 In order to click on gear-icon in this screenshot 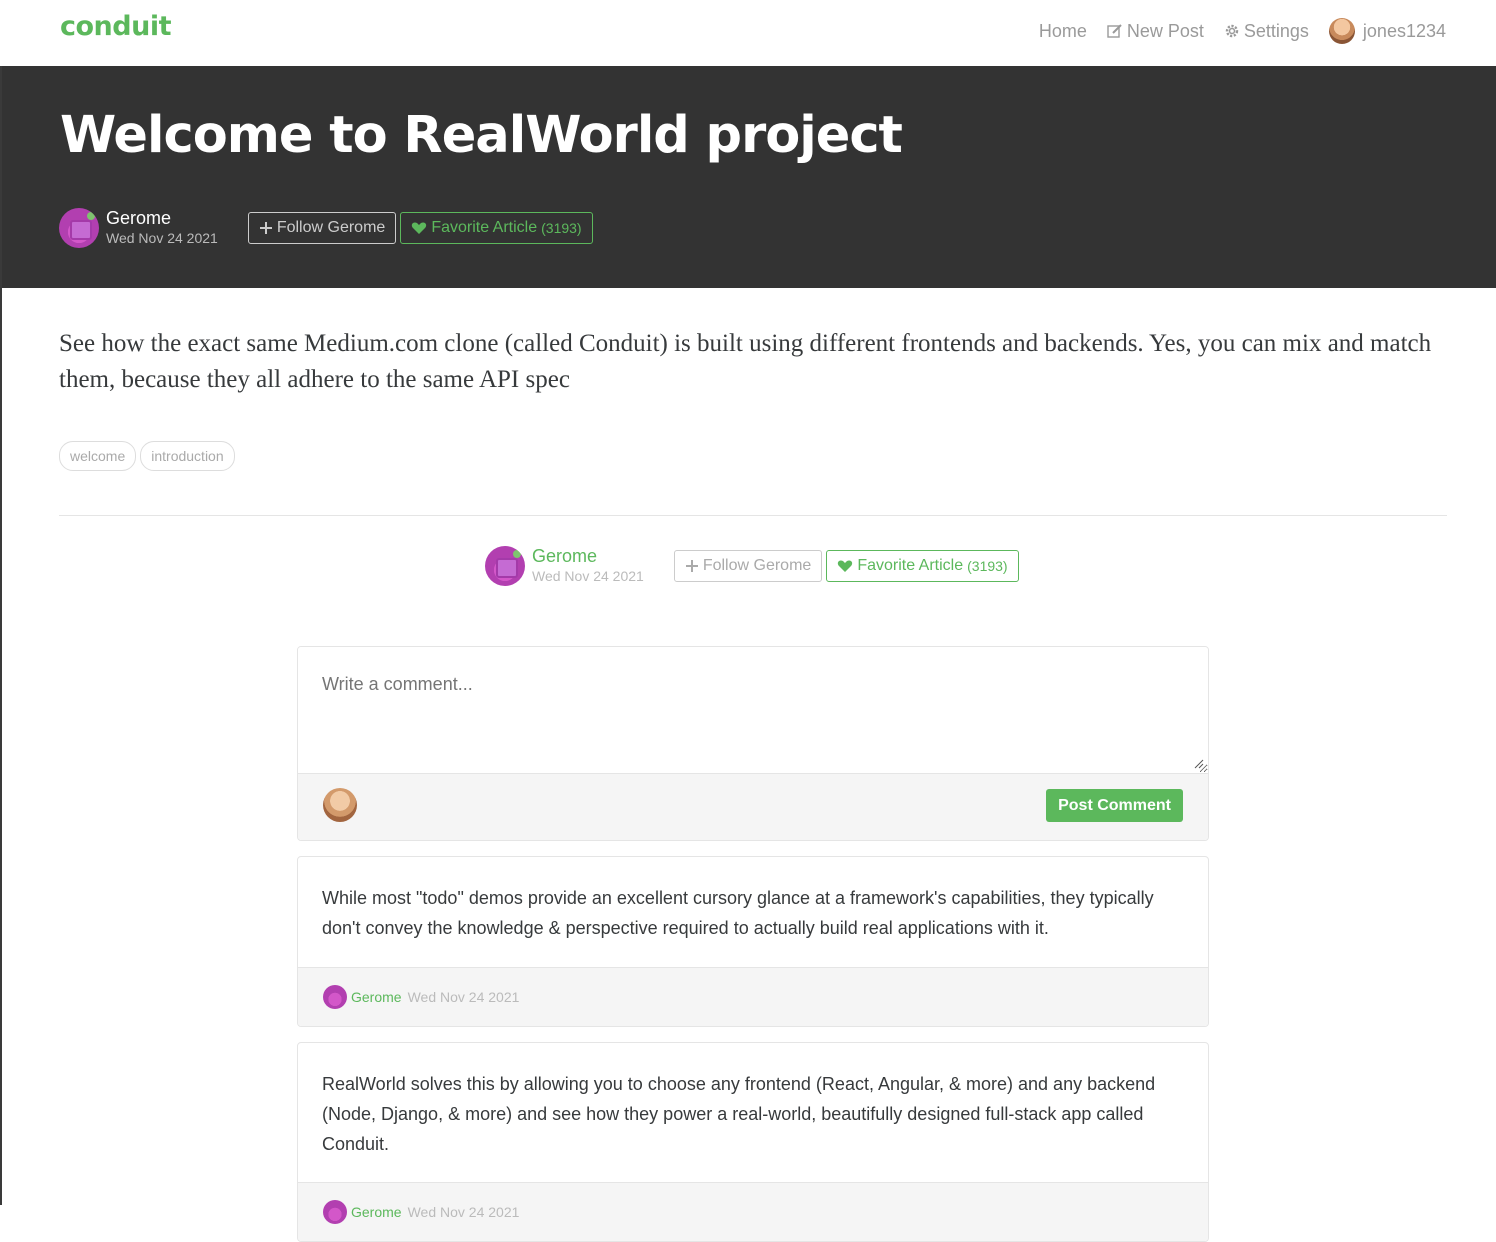, I will do `click(1232, 31)`.